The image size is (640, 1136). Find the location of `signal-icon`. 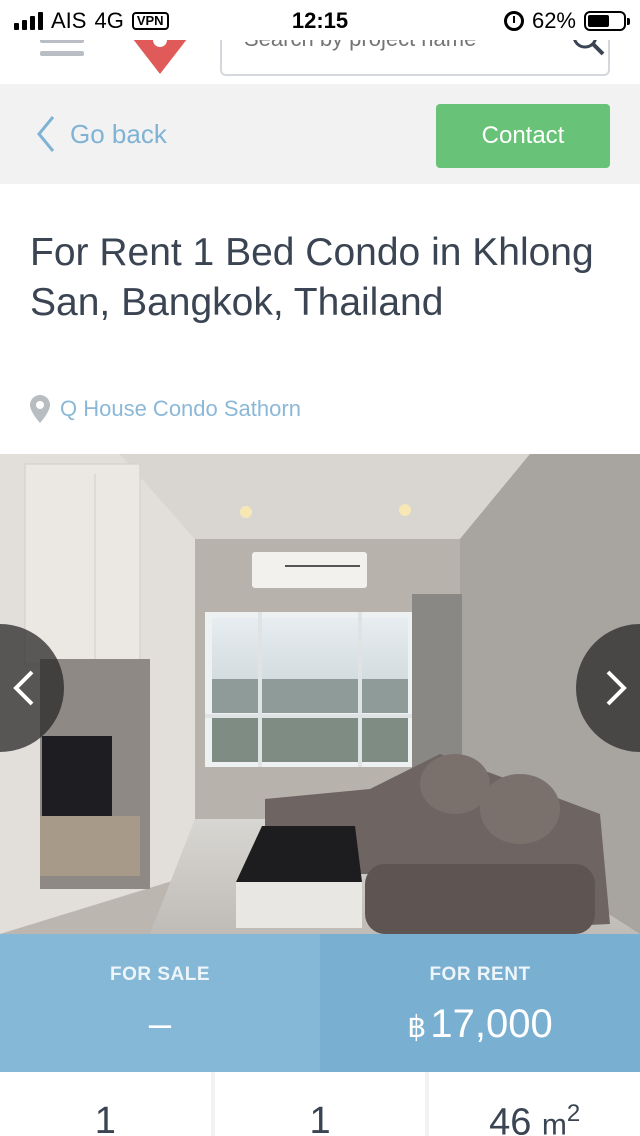

signal-icon is located at coordinates (28, 21).